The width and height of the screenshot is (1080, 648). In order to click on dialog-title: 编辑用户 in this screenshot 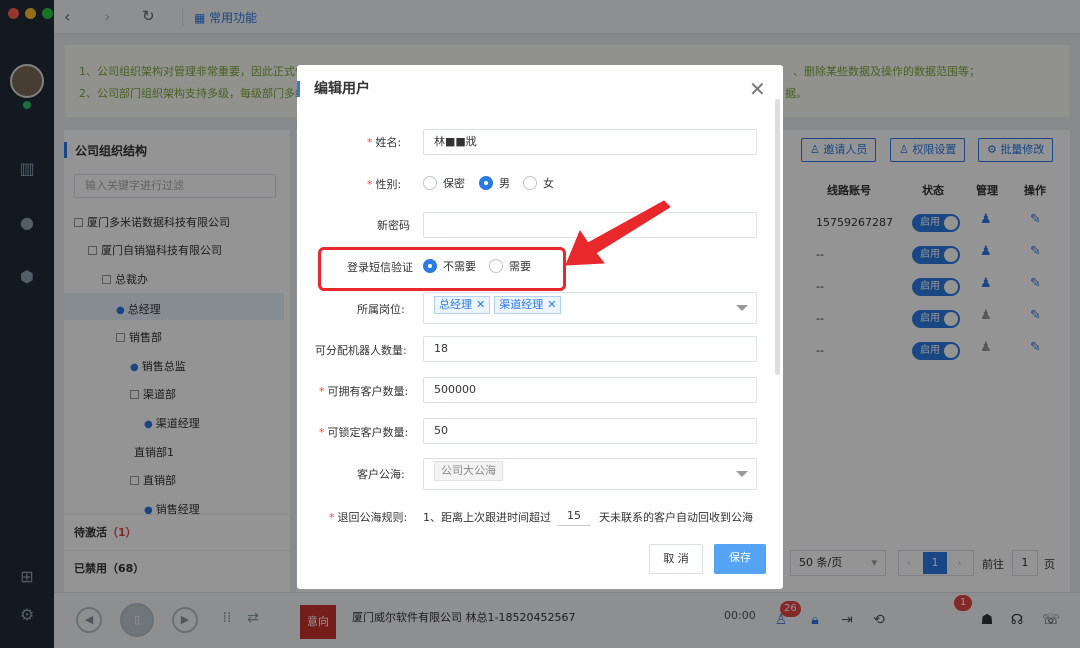, I will do `click(333, 89)`.